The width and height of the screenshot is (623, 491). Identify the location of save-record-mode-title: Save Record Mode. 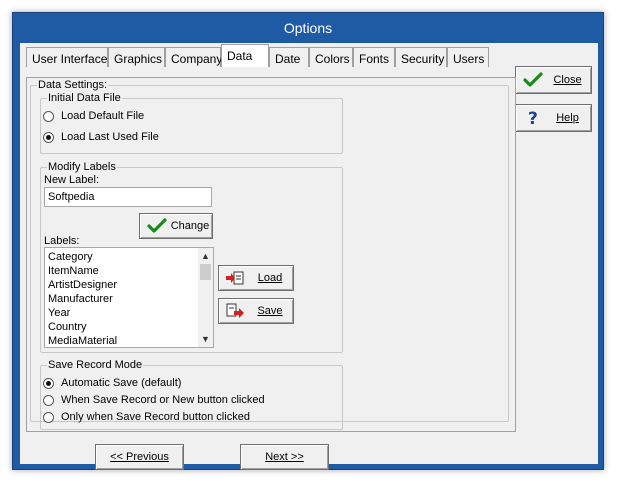
(95, 365).